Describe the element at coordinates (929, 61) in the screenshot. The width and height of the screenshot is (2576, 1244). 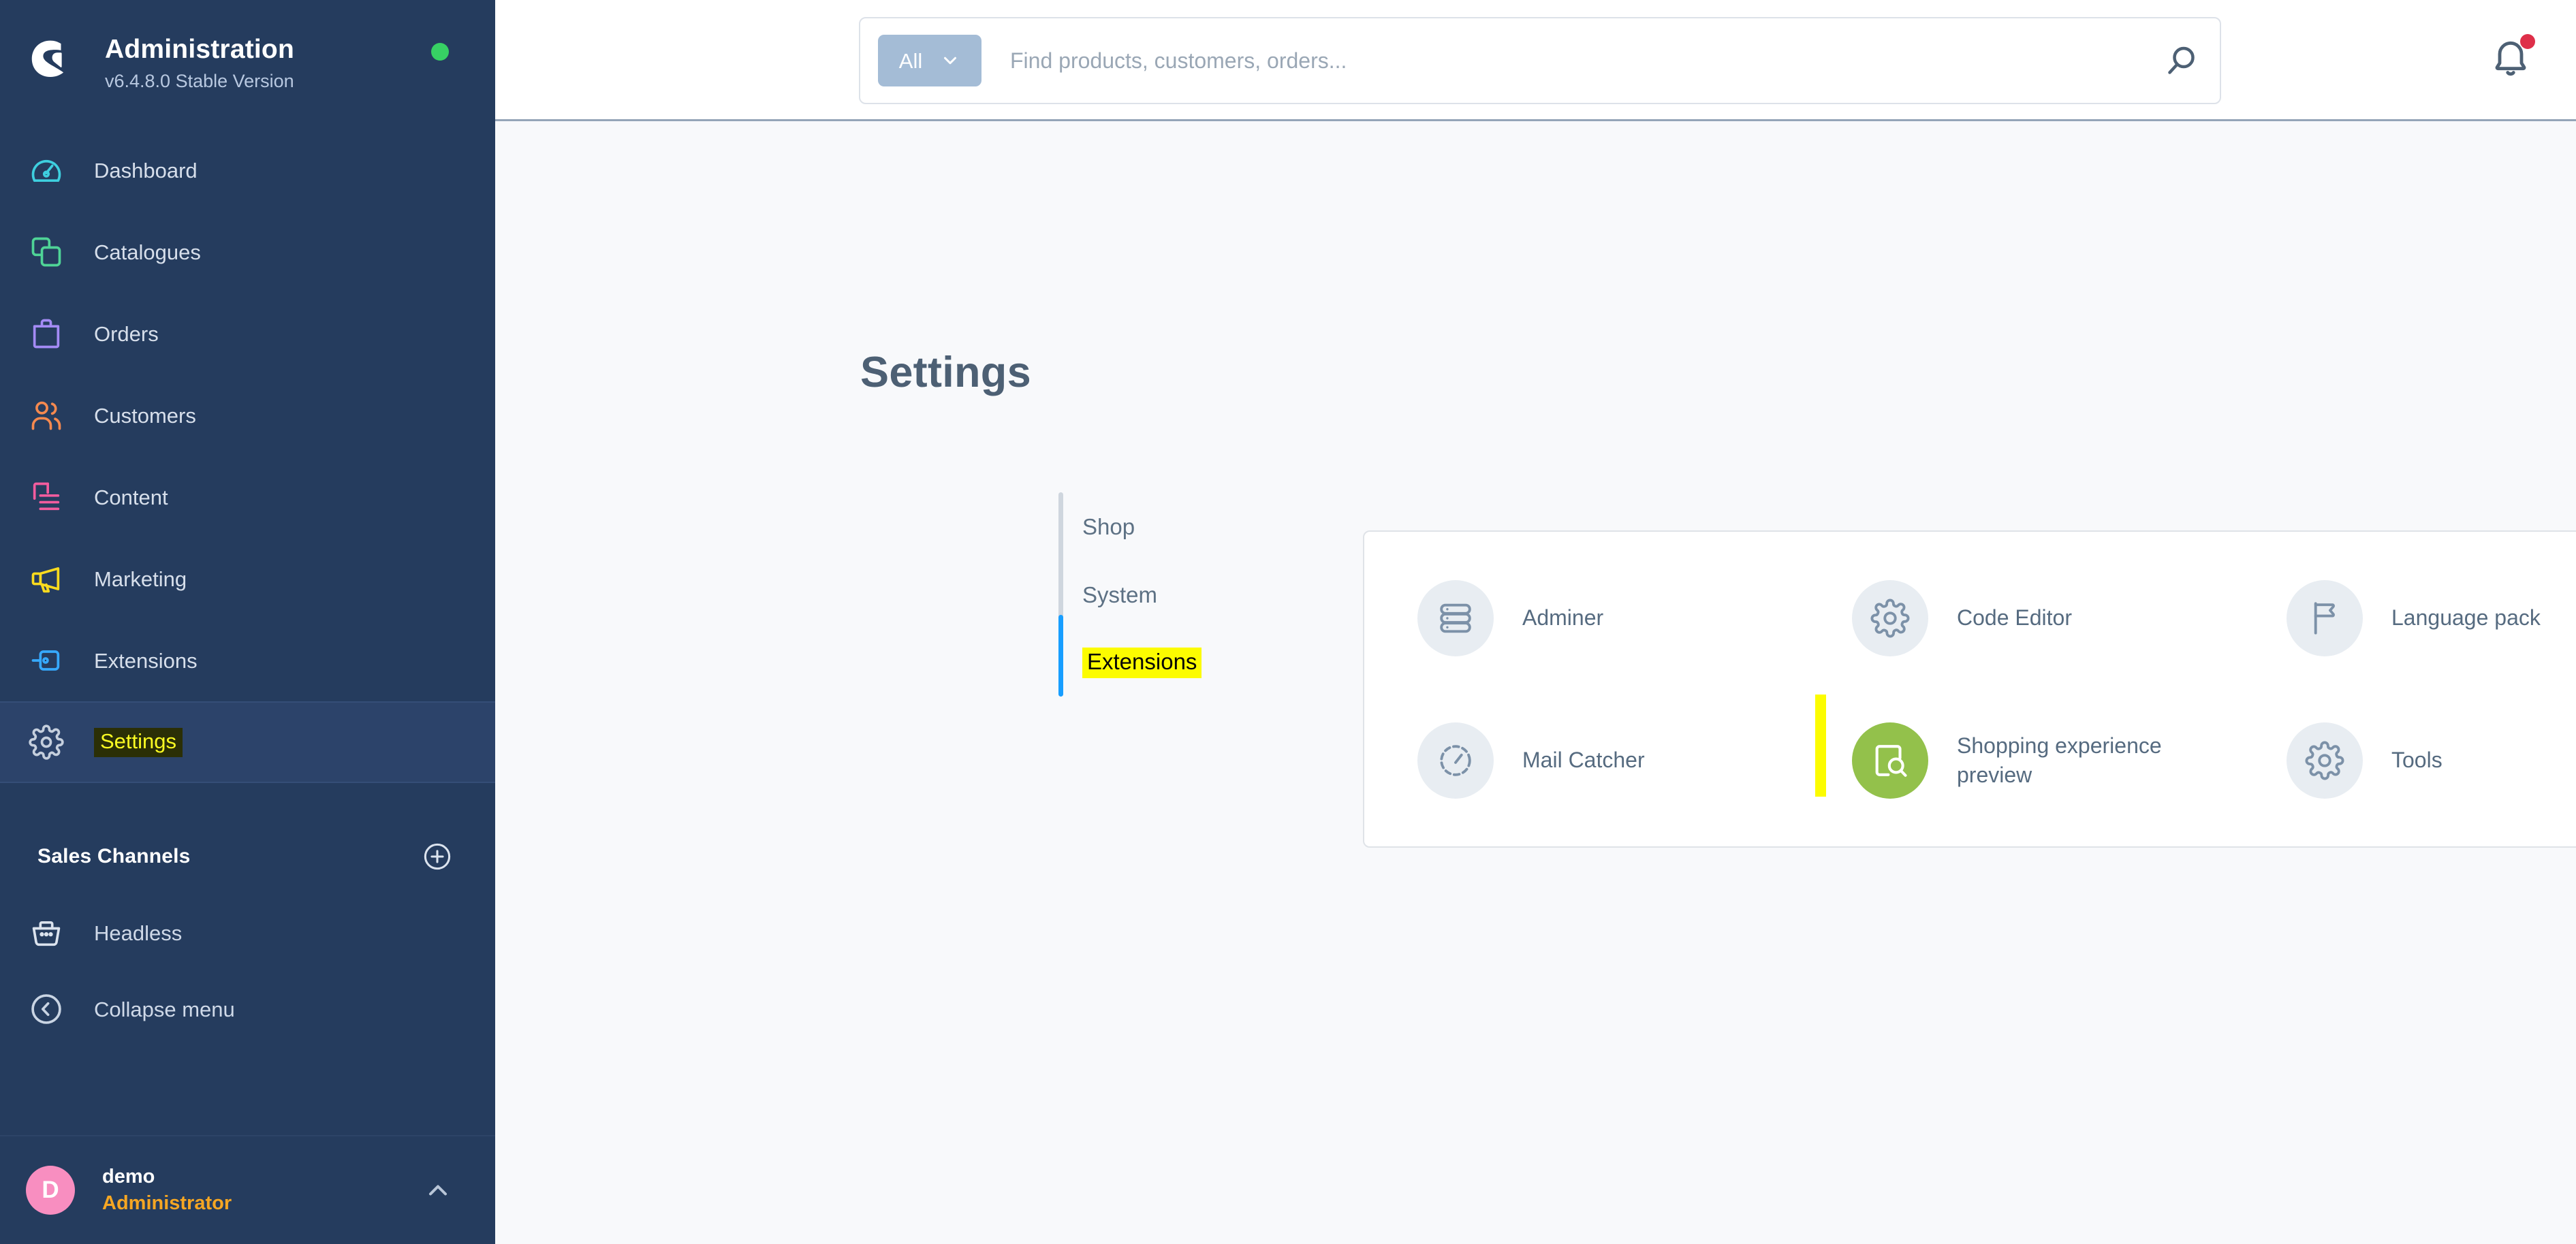
I see `search-scope-dropdown: All` at that location.